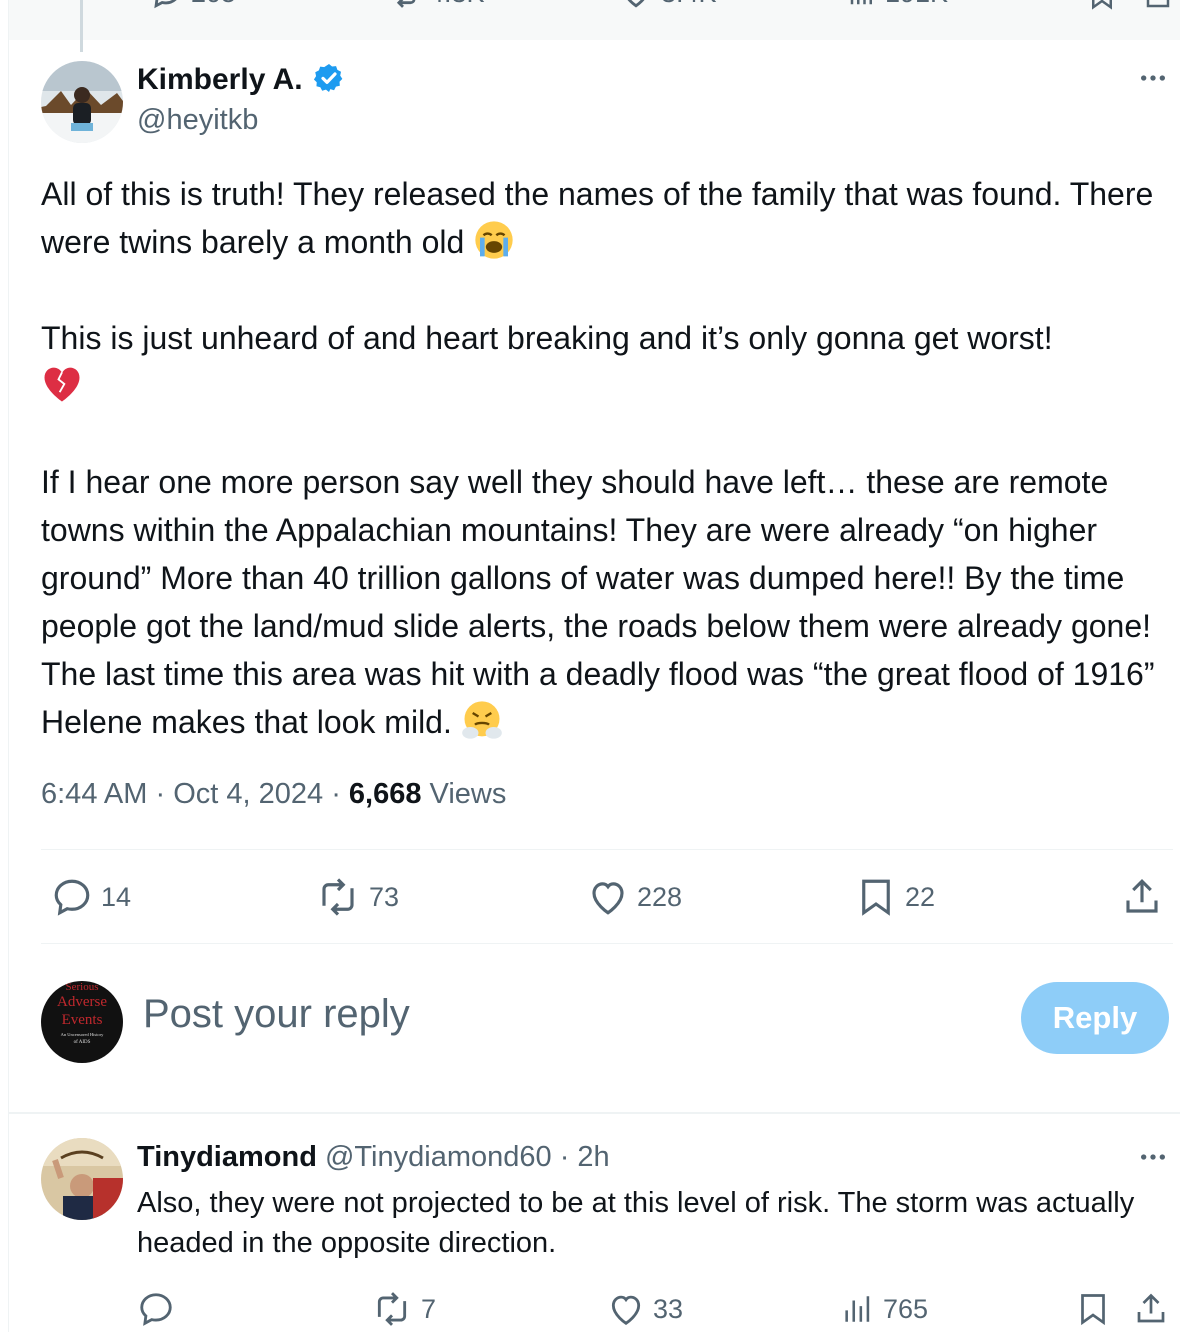 This screenshot has width=1180, height=1332. I want to click on thread-connector-line, so click(81, 26).